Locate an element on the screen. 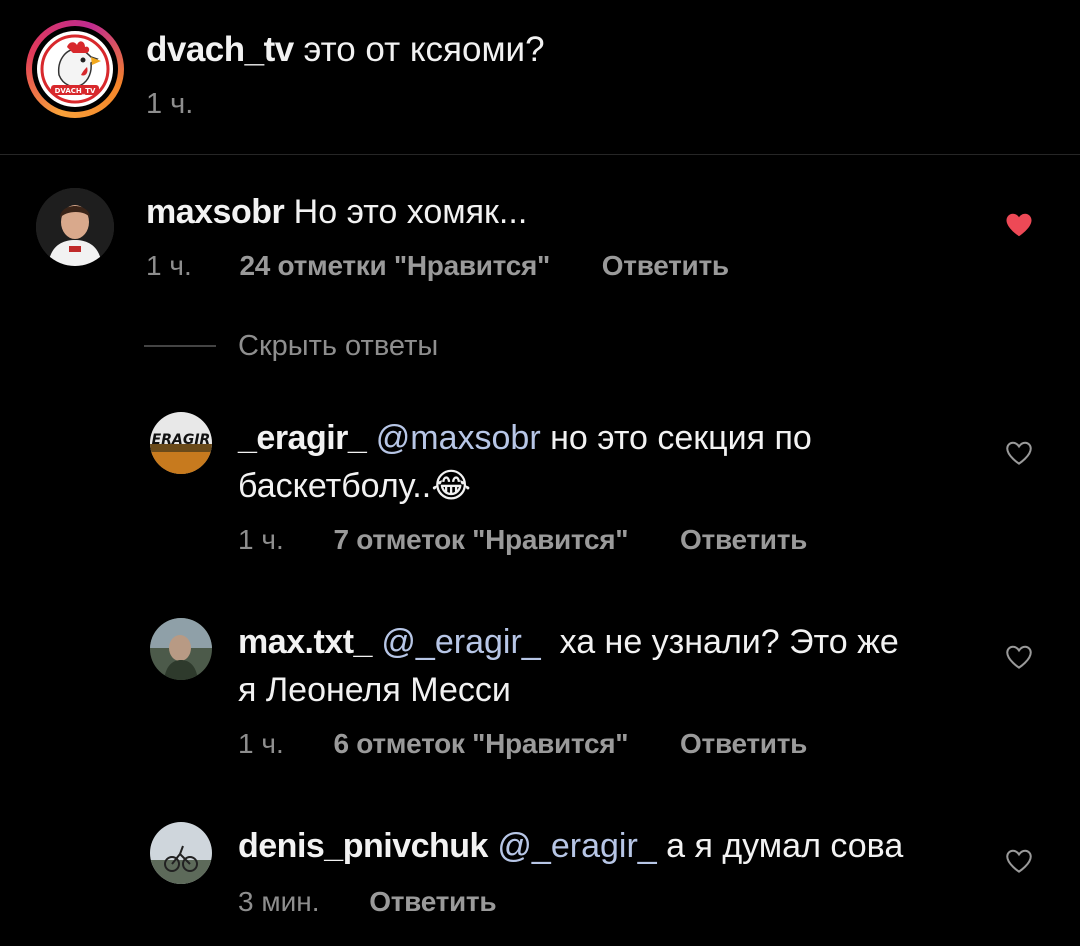  reply-username: denis_pnivchuk is located at coordinates (363, 846).